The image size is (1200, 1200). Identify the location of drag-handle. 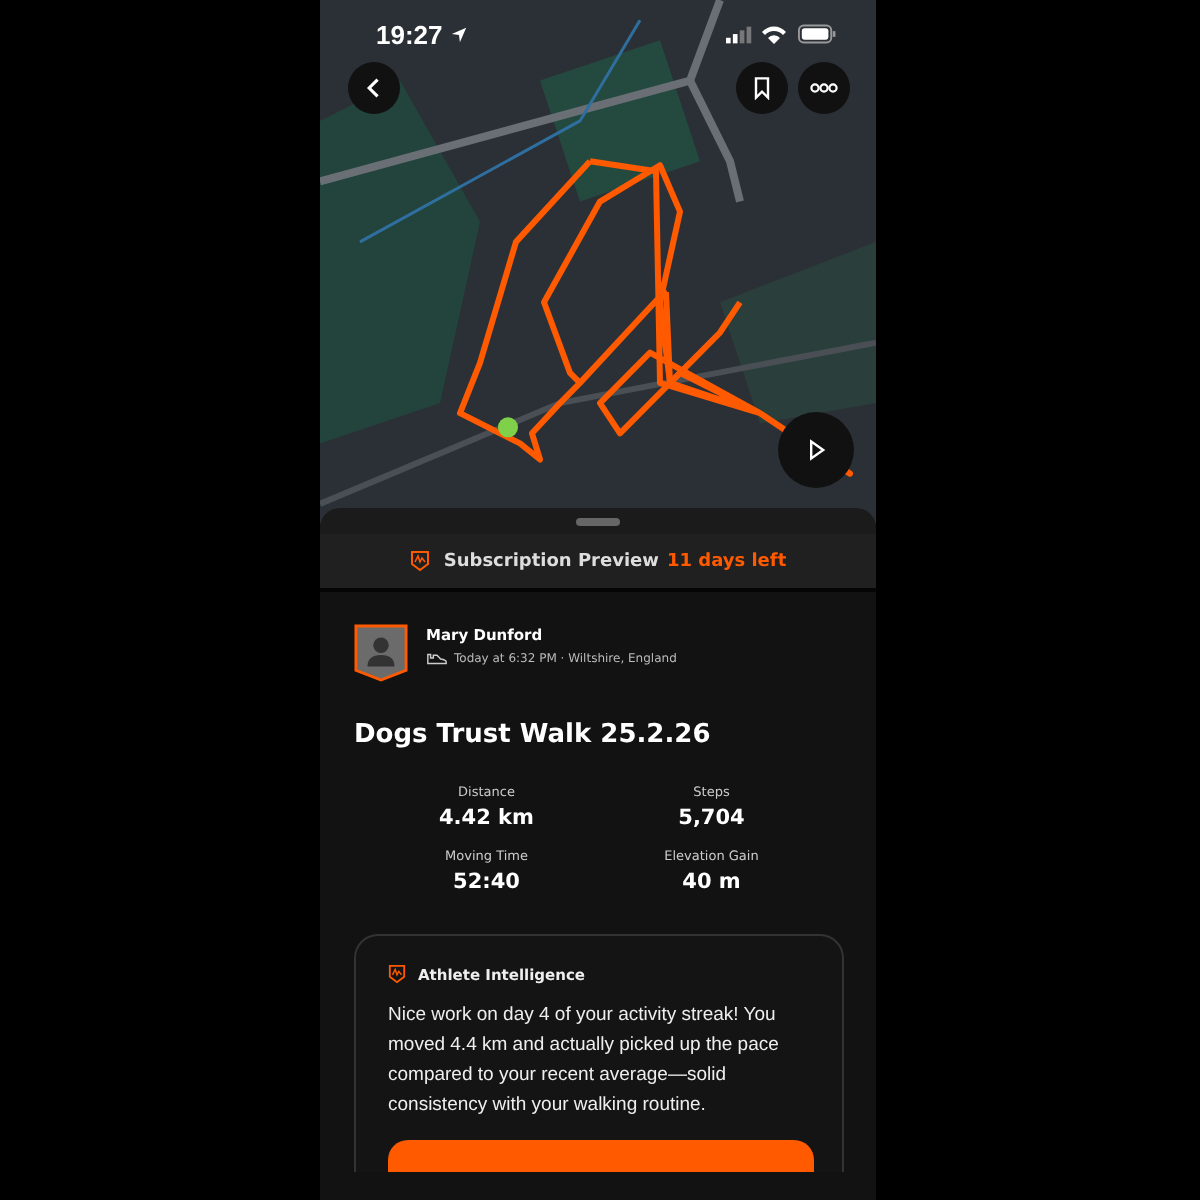
(598, 522).